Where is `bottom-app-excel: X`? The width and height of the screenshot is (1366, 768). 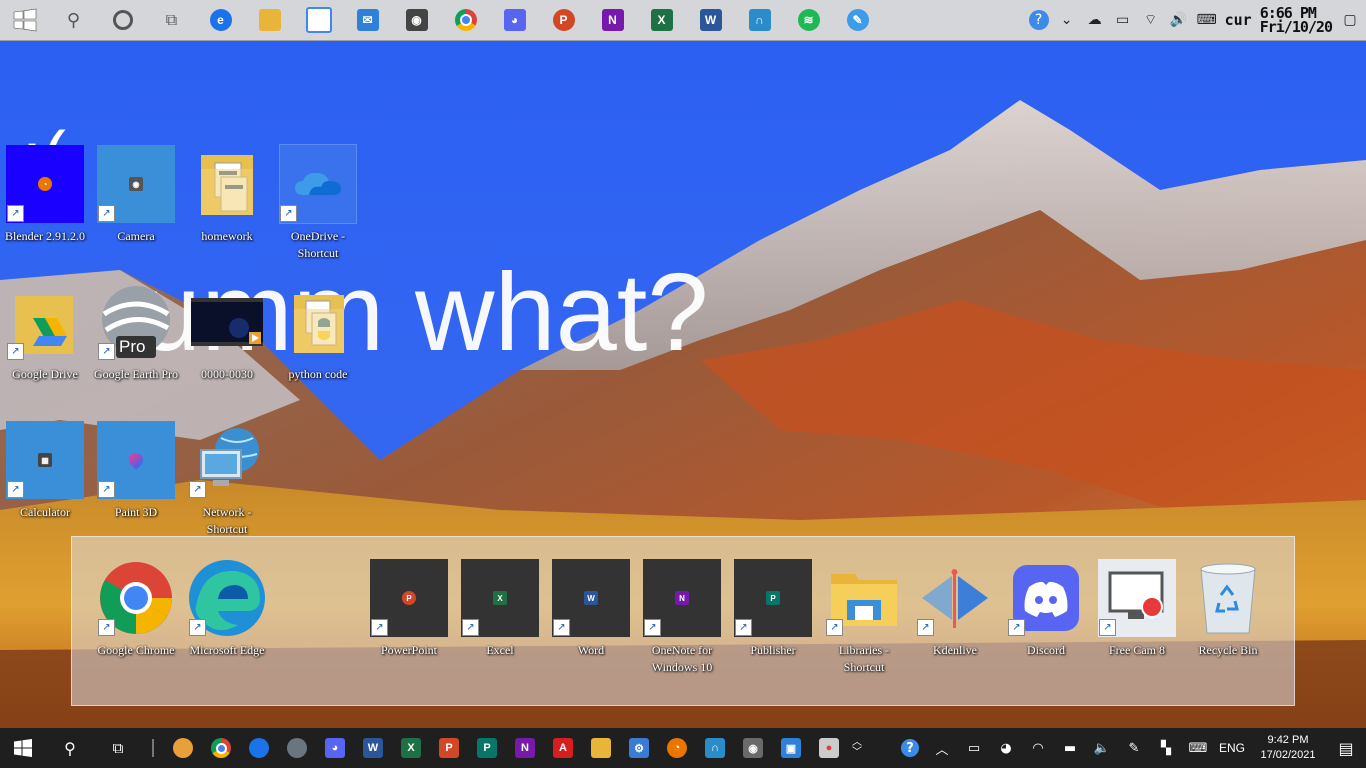
bottom-app-excel: X is located at coordinates (411, 748).